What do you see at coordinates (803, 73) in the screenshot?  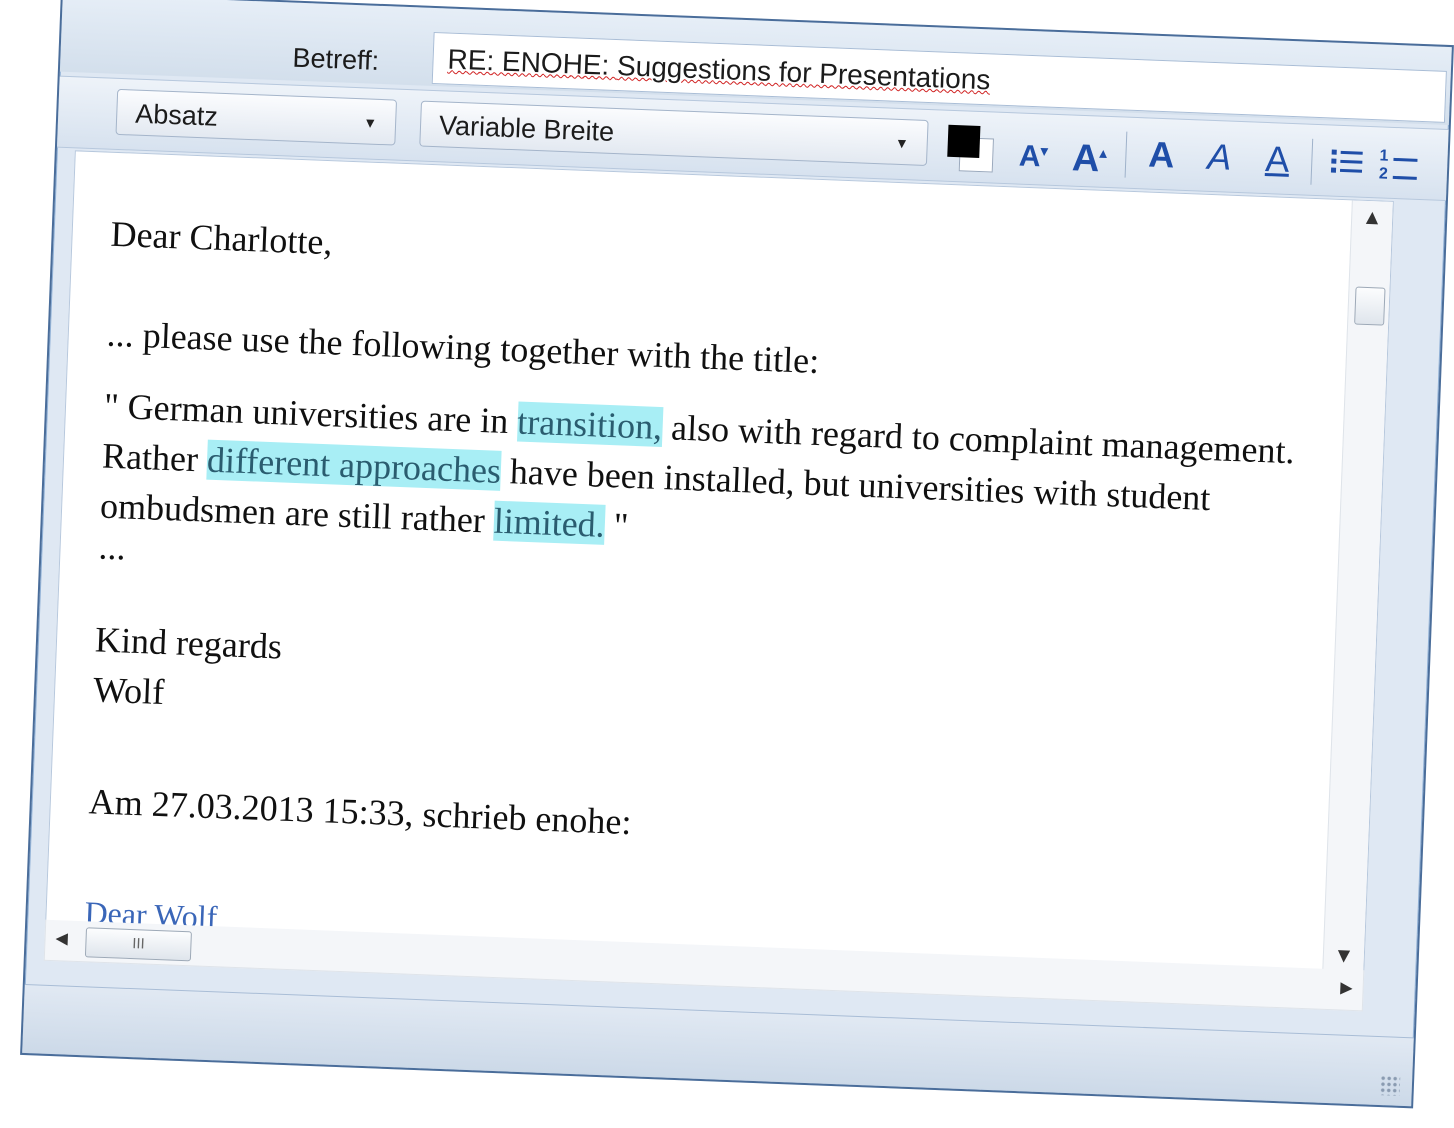 I see `subject-text: Suggestions for Presentations` at bounding box center [803, 73].